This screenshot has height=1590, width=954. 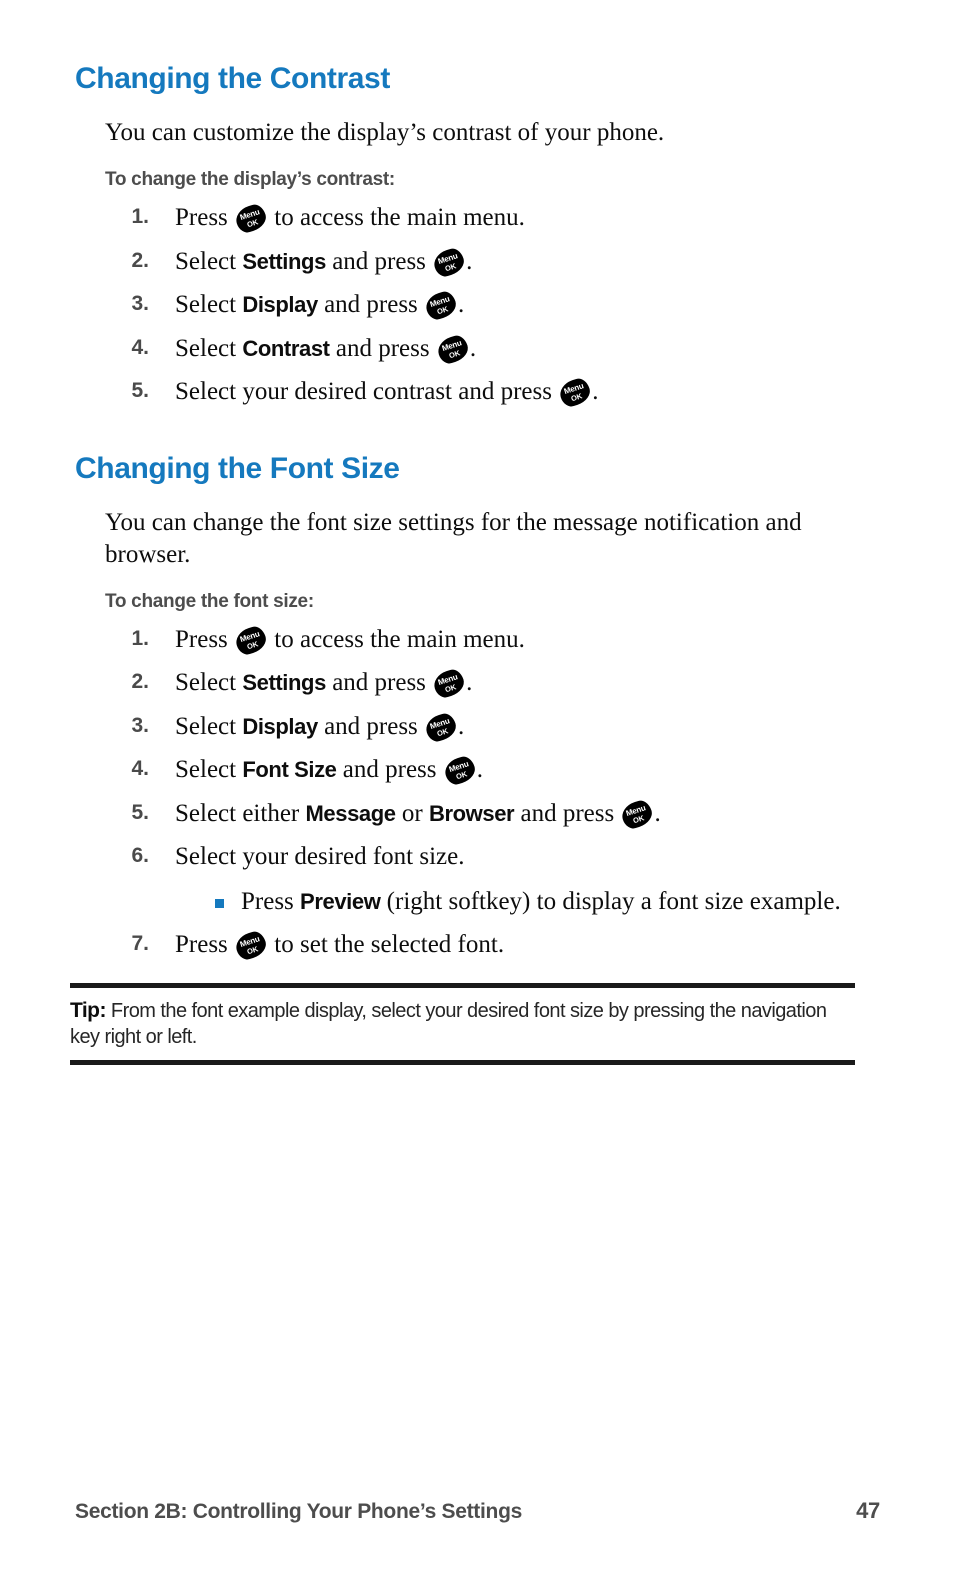 I want to click on step-body: Select Font Size and press Menu OK., so click(x=329, y=770).